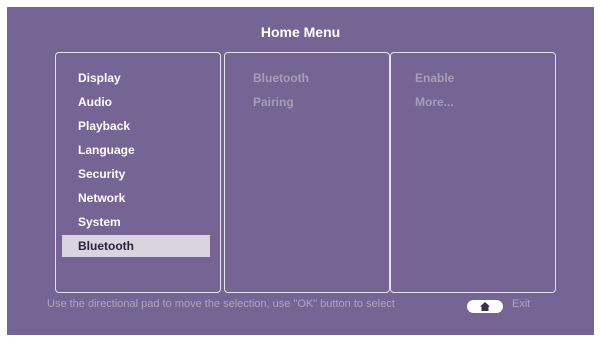 The width and height of the screenshot is (602, 343). Describe the element at coordinates (136, 102) in the screenshot. I see `menu-item-audio: Audio` at that location.